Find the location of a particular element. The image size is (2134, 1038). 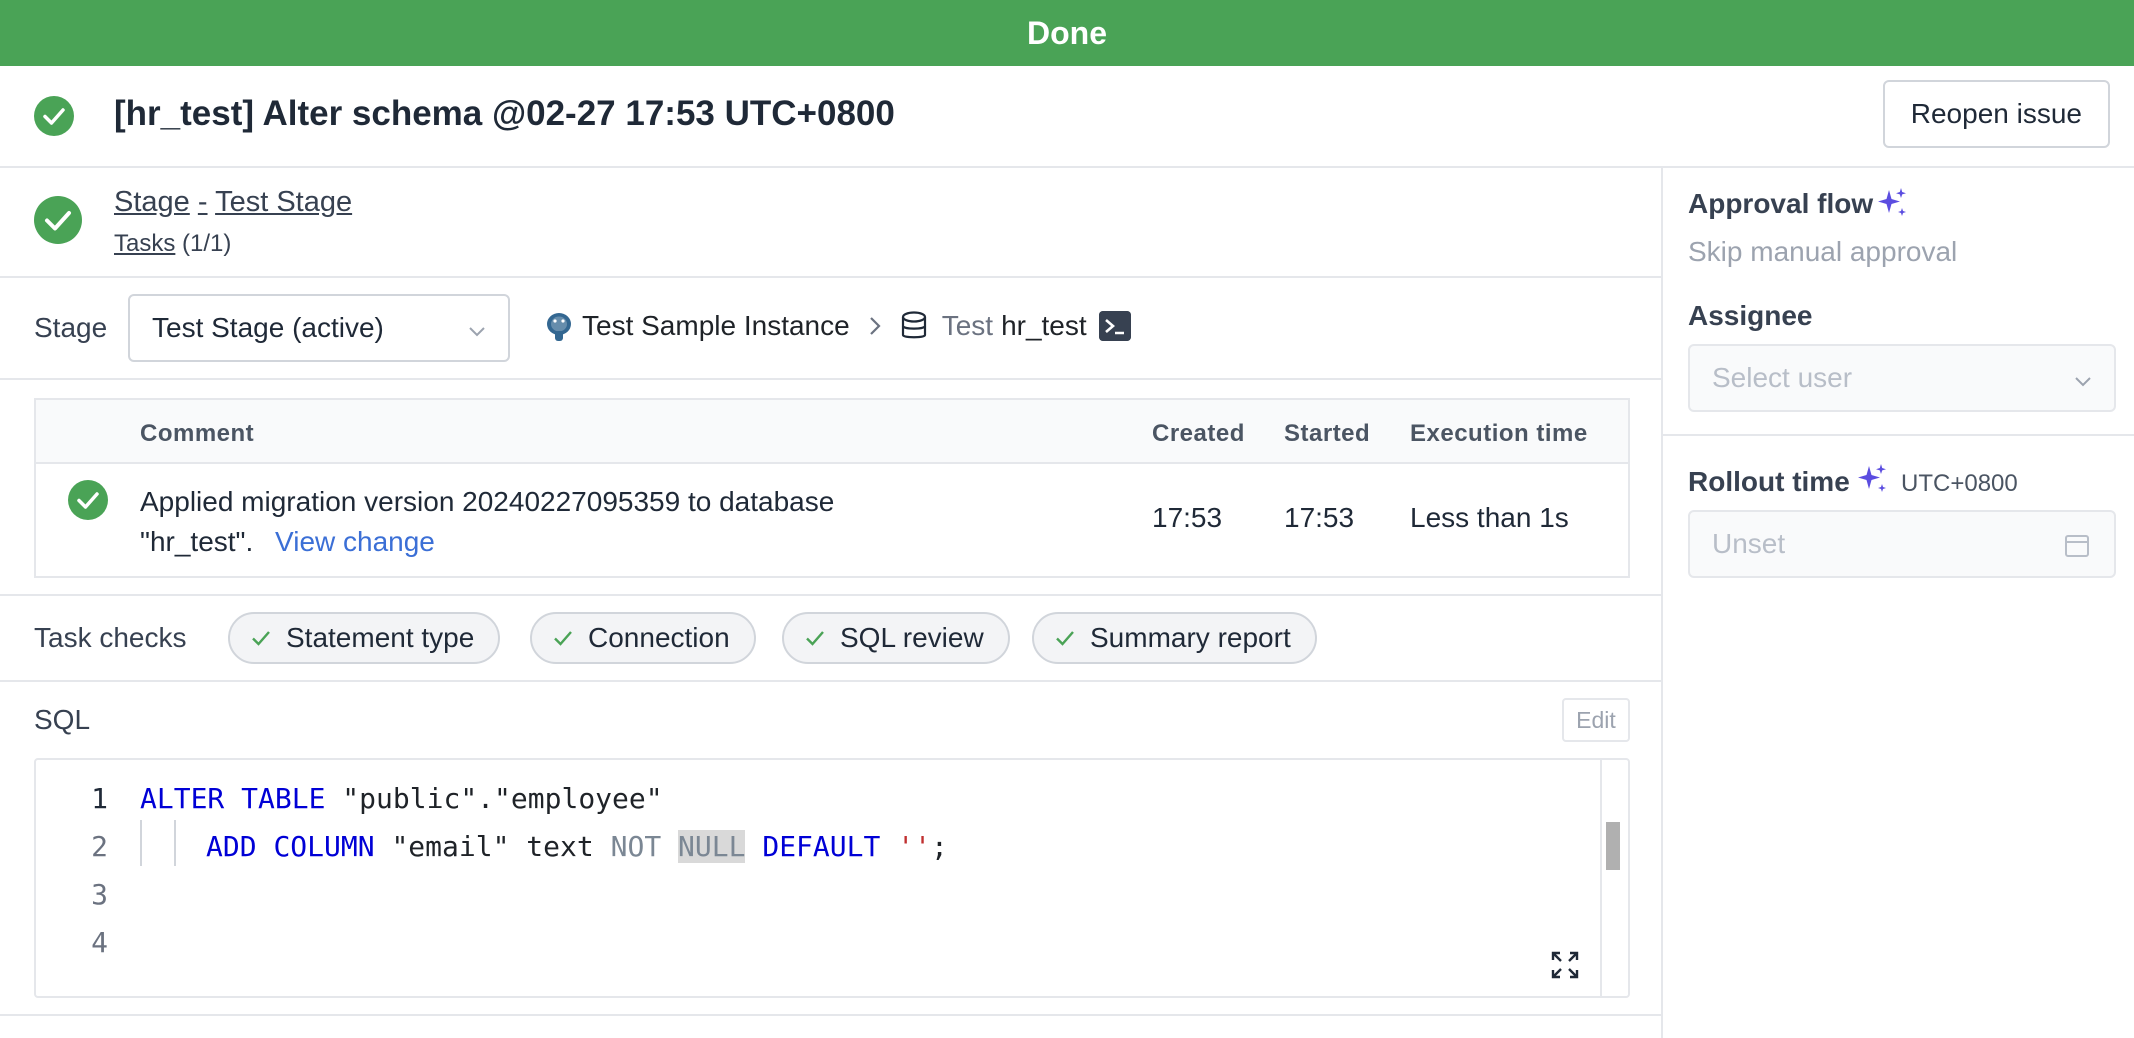

check-chip-label: SQL review is located at coordinates (912, 637).